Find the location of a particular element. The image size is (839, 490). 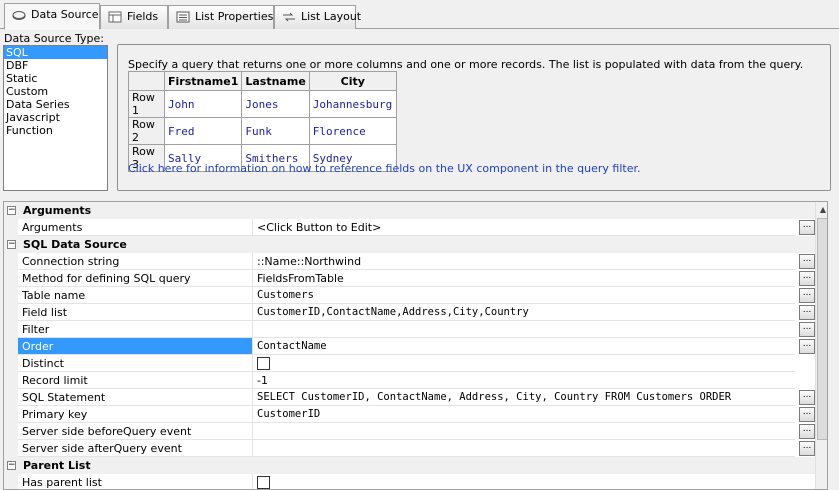

property-value: -1 is located at coordinates (524, 380).